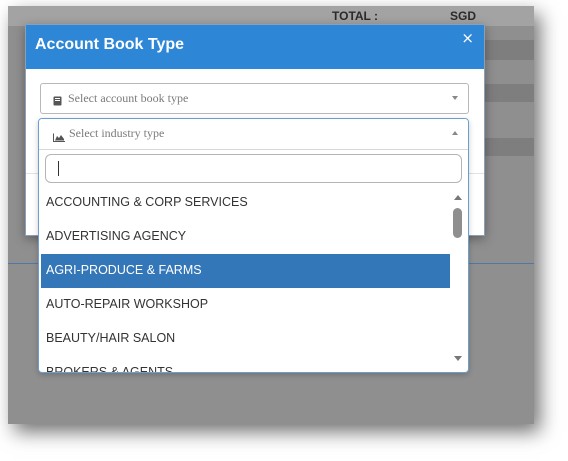 This screenshot has width=568, height=461. Describe the element at coordinates (245, 203) in the screenshot. I see `dropdown-option: ACCOUNTING & CORP SERVICES` at that location.